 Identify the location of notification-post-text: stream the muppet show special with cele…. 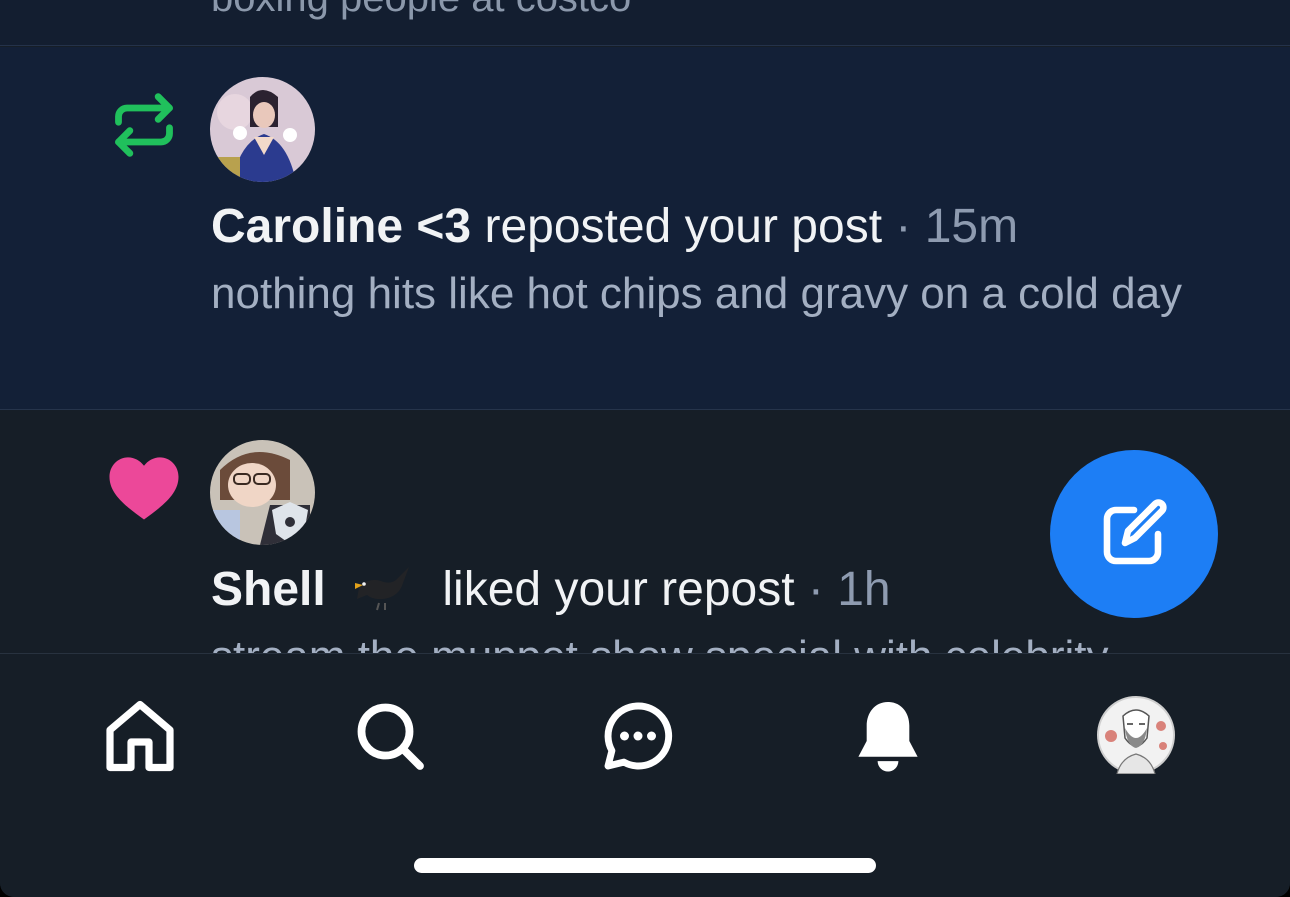
(711, 640).